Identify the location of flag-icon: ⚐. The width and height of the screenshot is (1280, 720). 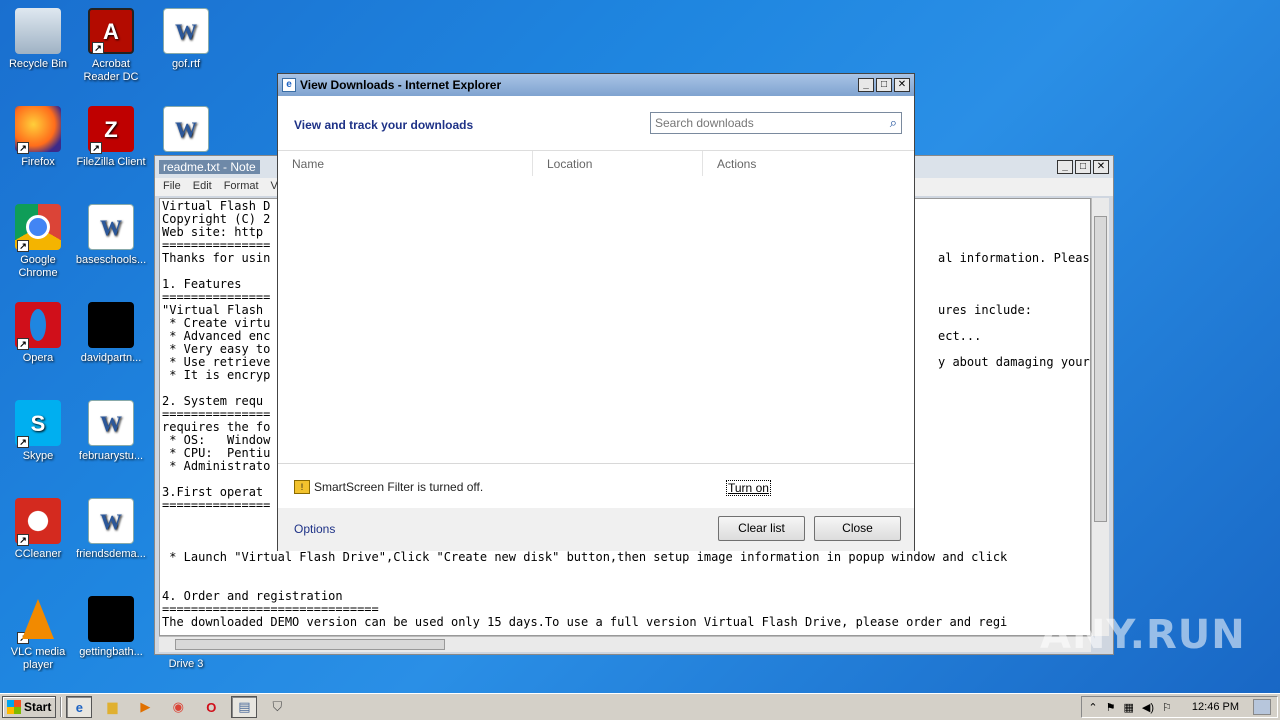
(1167, 707).